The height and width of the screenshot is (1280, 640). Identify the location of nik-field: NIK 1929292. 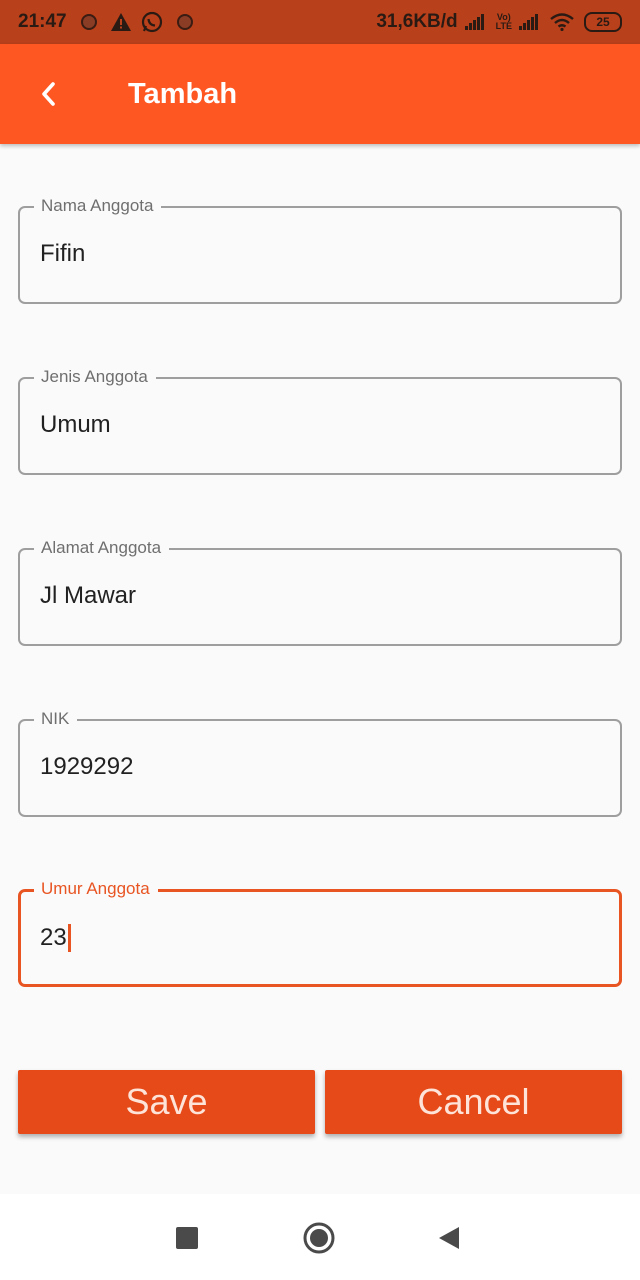
(320, 763).